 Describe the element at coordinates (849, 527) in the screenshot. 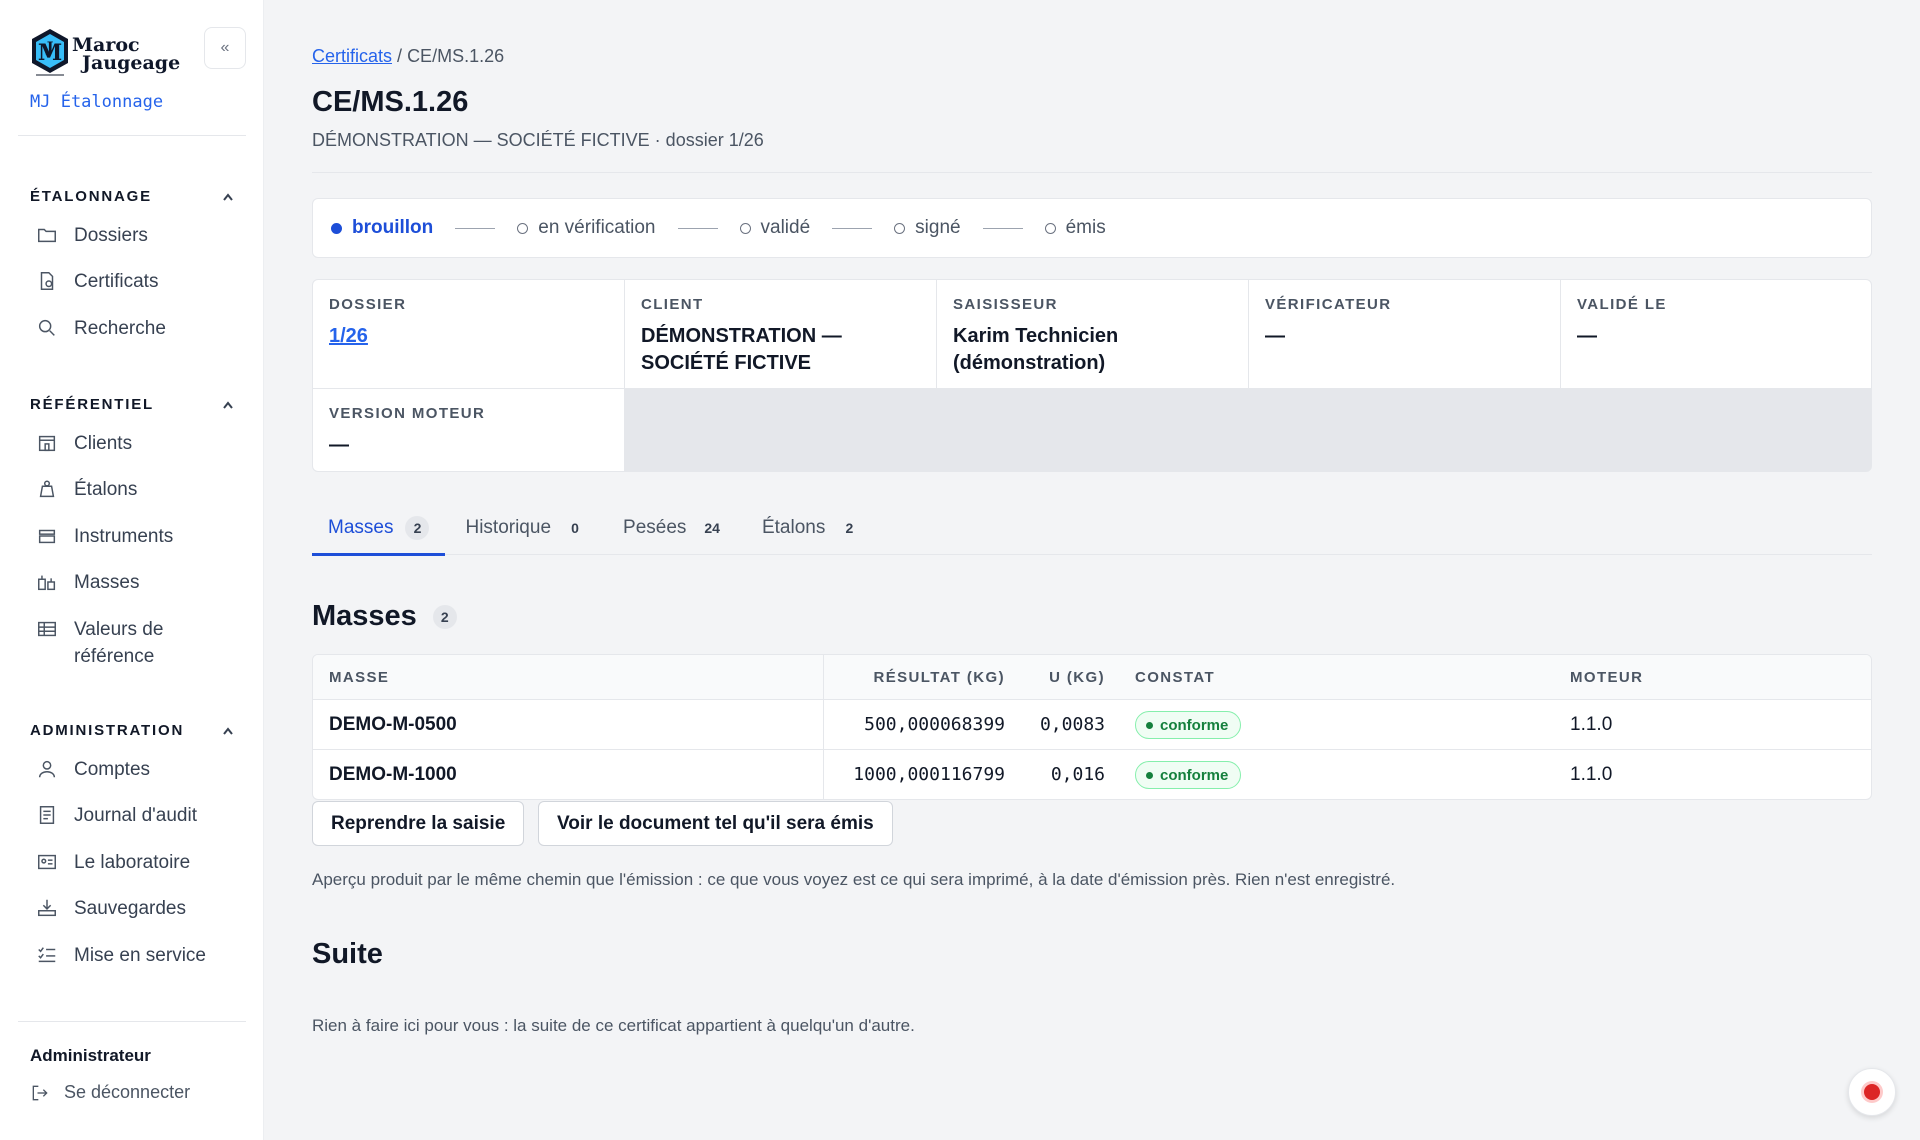

I see `tab-count-badge: 2` at that location.